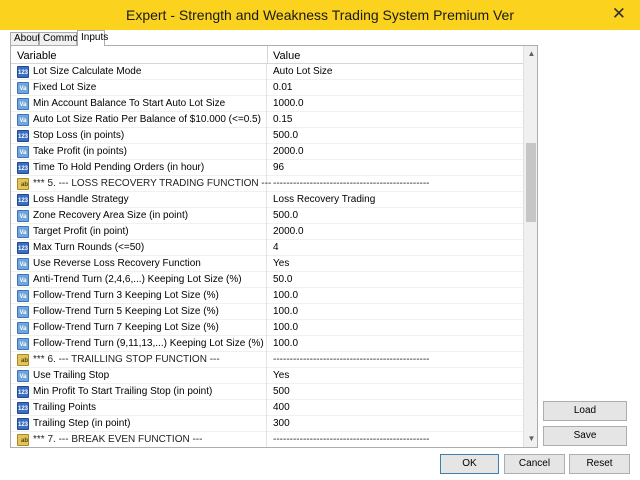 This screenshot has width=640, height=480. I want to click on table-row: Va Use Trailing Stop Yes, so click(267, 376).